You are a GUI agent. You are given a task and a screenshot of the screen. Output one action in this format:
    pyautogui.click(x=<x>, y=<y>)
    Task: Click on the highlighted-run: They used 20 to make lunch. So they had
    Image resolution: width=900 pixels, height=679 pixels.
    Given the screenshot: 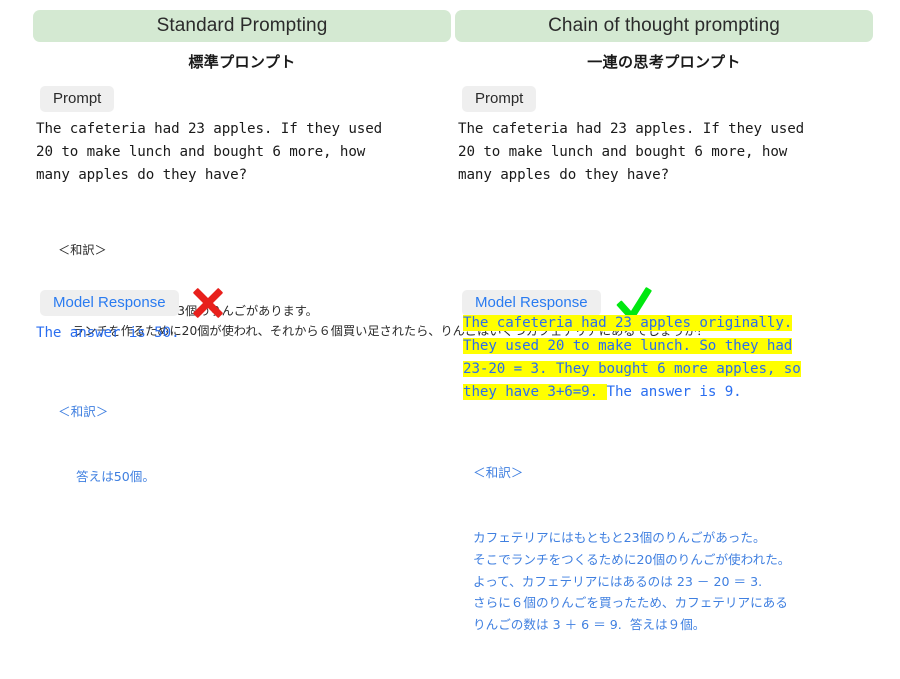 What is the action you would take?
    pyautogui.click(x=628, y=346)
    